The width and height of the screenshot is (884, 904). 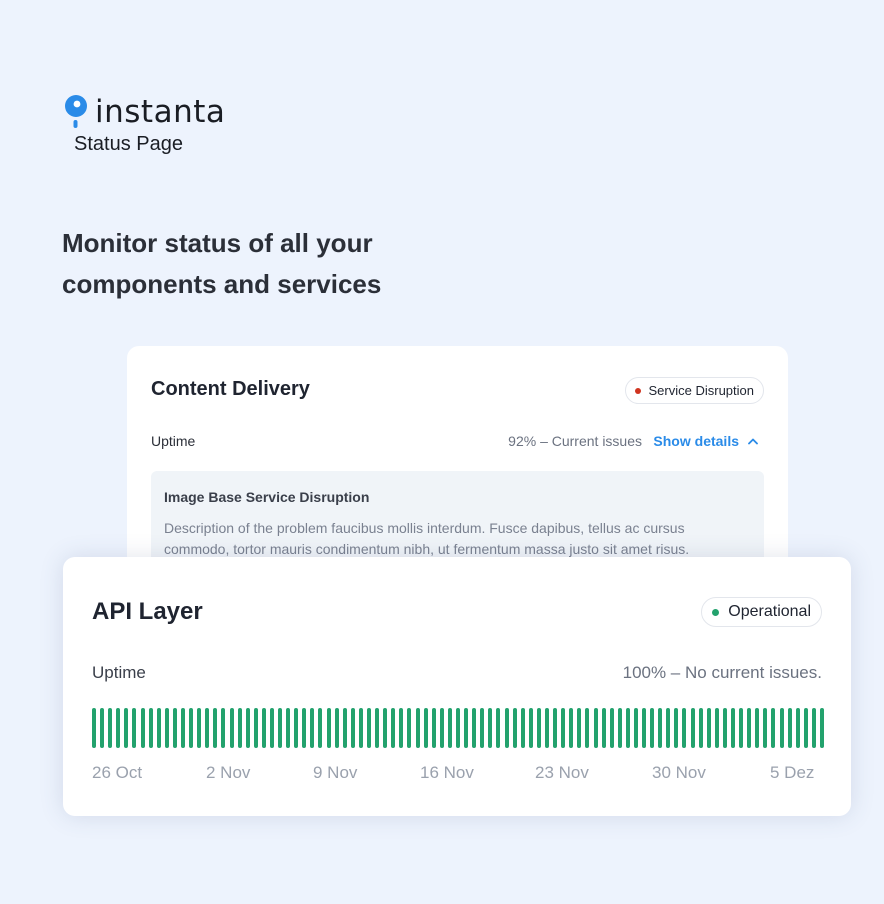 I want to click on date-label: 9 Nov, so click(x=335, y=772).